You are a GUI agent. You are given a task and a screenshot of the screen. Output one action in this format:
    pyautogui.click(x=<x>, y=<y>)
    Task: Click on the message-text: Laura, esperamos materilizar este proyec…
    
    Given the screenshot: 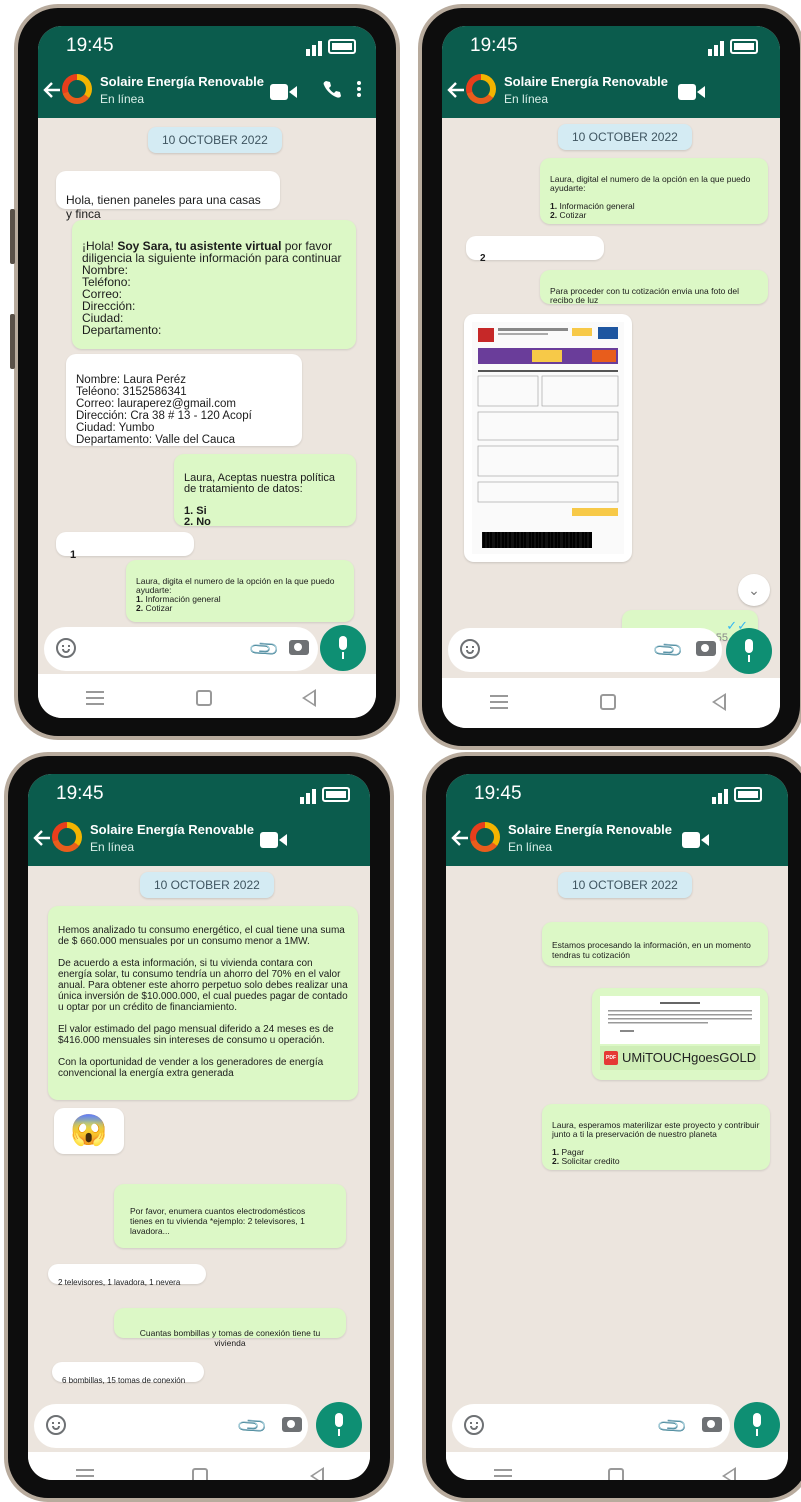 What is the action you would take?
    pyautogui.click(x=656, y=1143)
    